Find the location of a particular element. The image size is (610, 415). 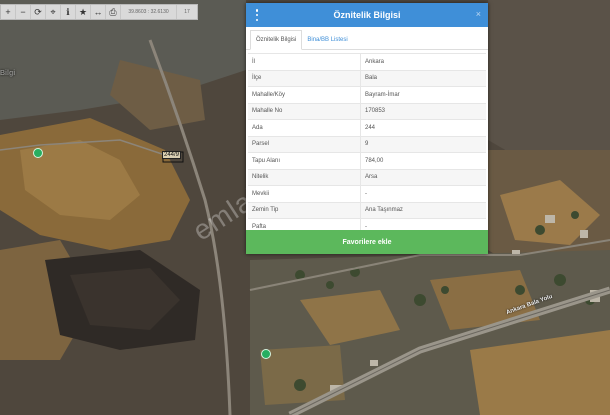

table-row: Mevkii - is located at coordinates (367, 193).